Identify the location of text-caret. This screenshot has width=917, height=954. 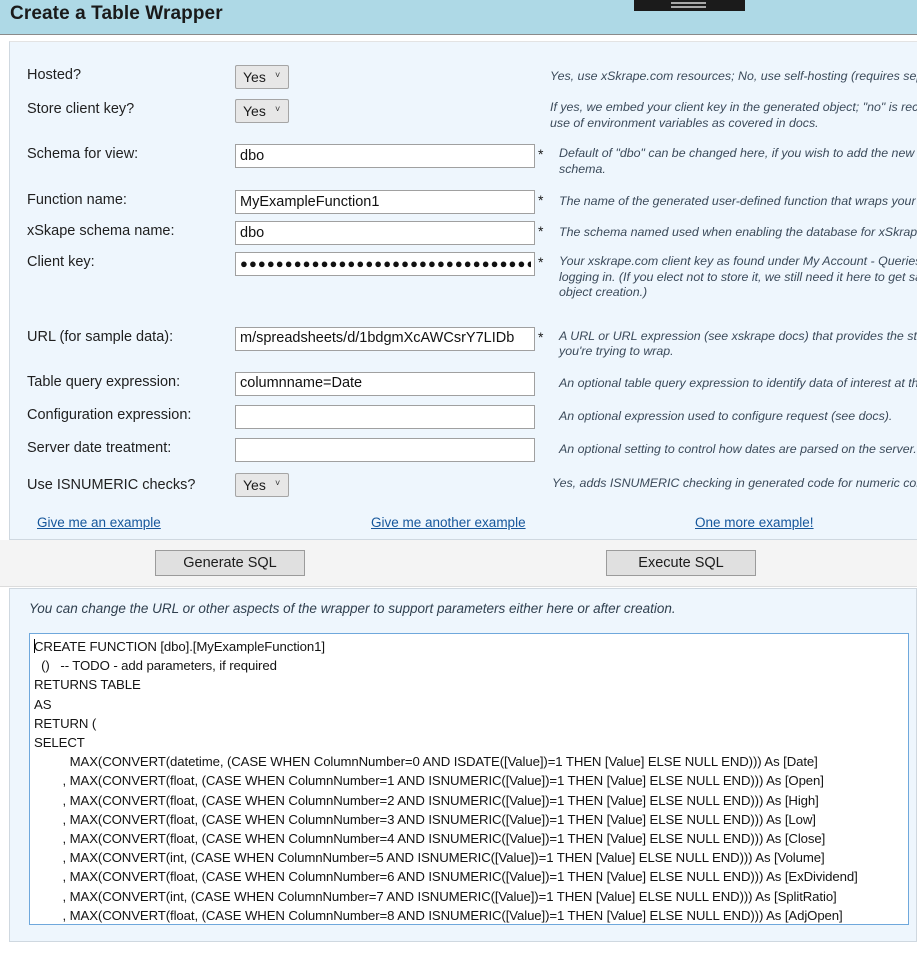
(34, 646).